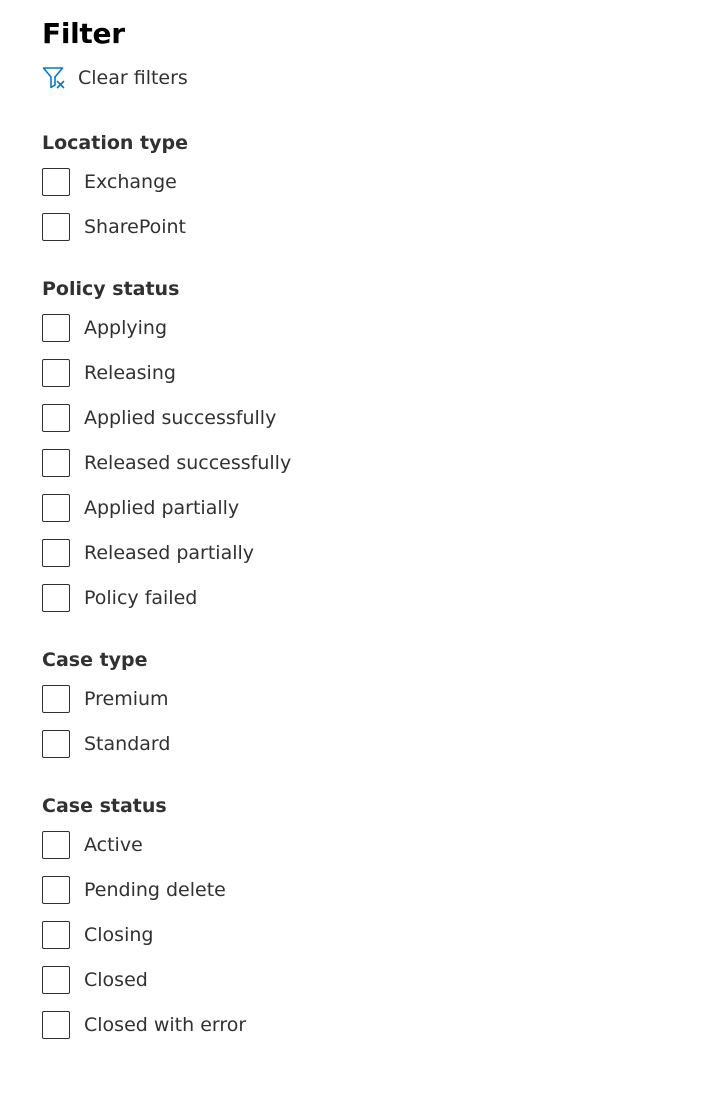 This screenshot has width=716, height=1094. What do you see at coordinates (127, 744) in the screenshot?
I see `checkbox-label: Standard` at bounding box center [127, 744].